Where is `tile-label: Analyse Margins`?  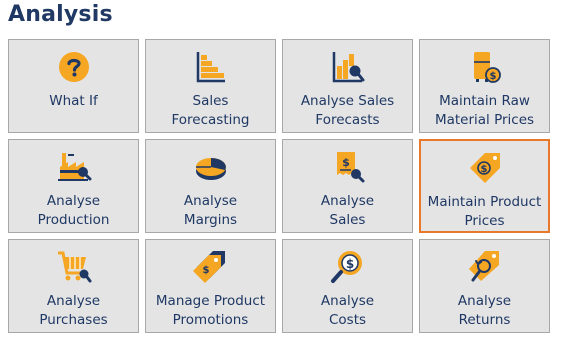 tile-label: Analyse Margins is located at coordinates (210, 210).